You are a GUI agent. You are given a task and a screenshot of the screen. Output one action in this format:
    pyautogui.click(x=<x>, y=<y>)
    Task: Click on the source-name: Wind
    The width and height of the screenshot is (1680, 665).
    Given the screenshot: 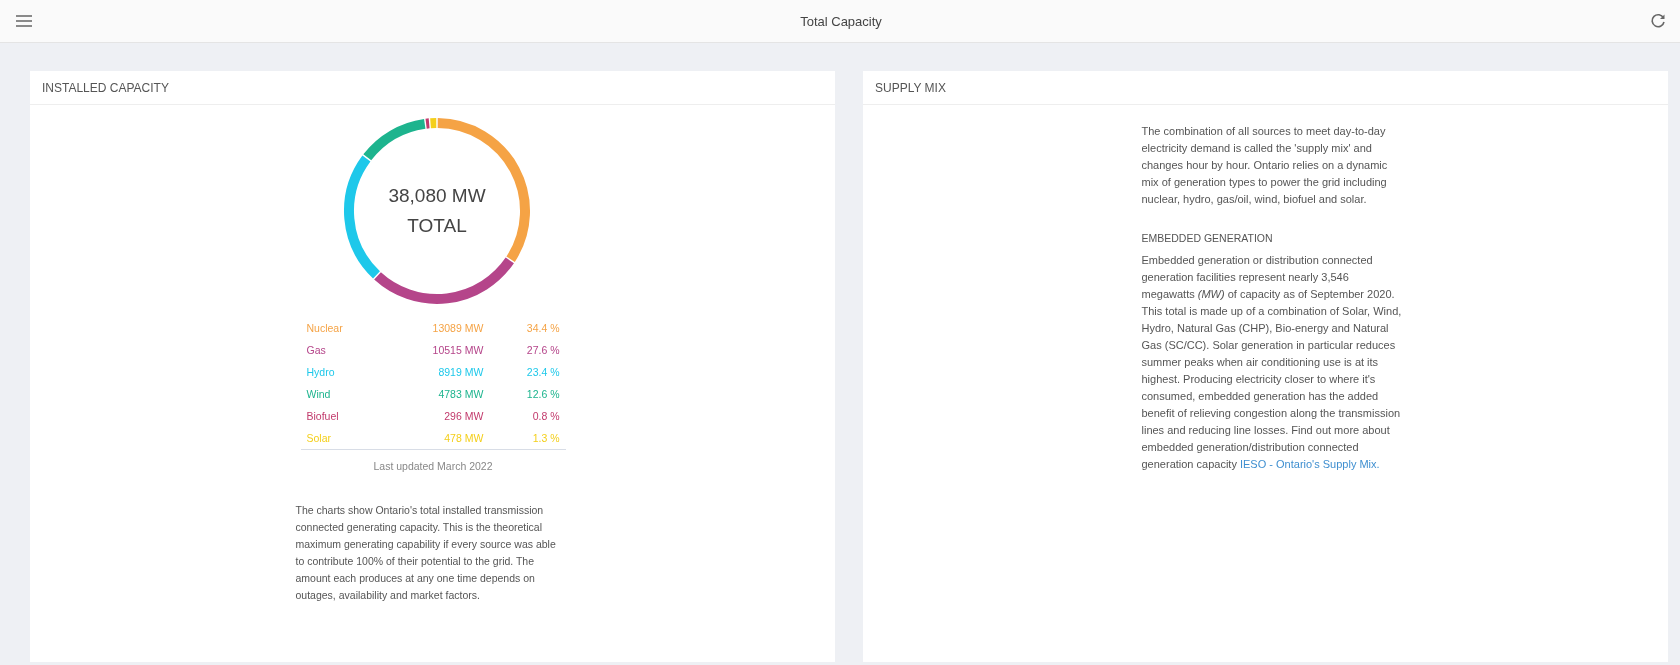 What is the action you would take?
    pyautogui.click(x=318, y=394)
    